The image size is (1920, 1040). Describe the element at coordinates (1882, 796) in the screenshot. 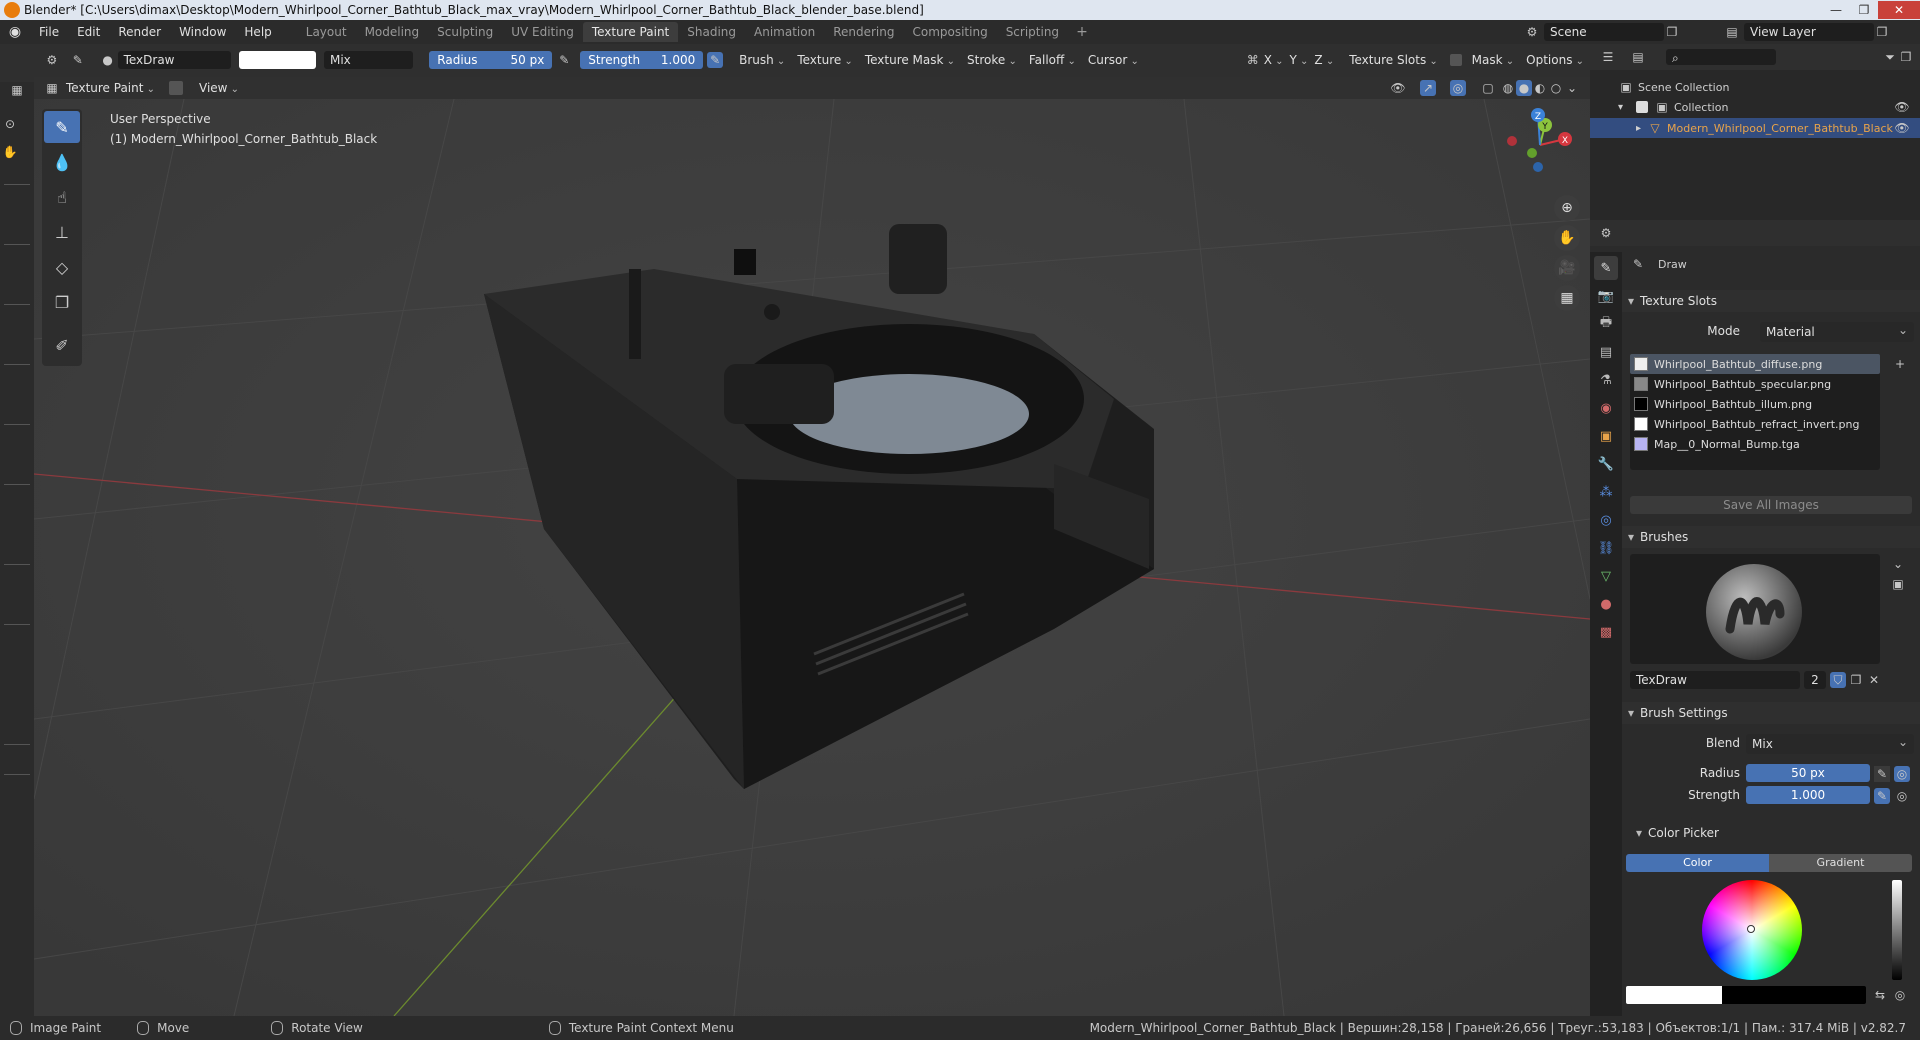

I see `strength-pen-icon: ✎` at that location.